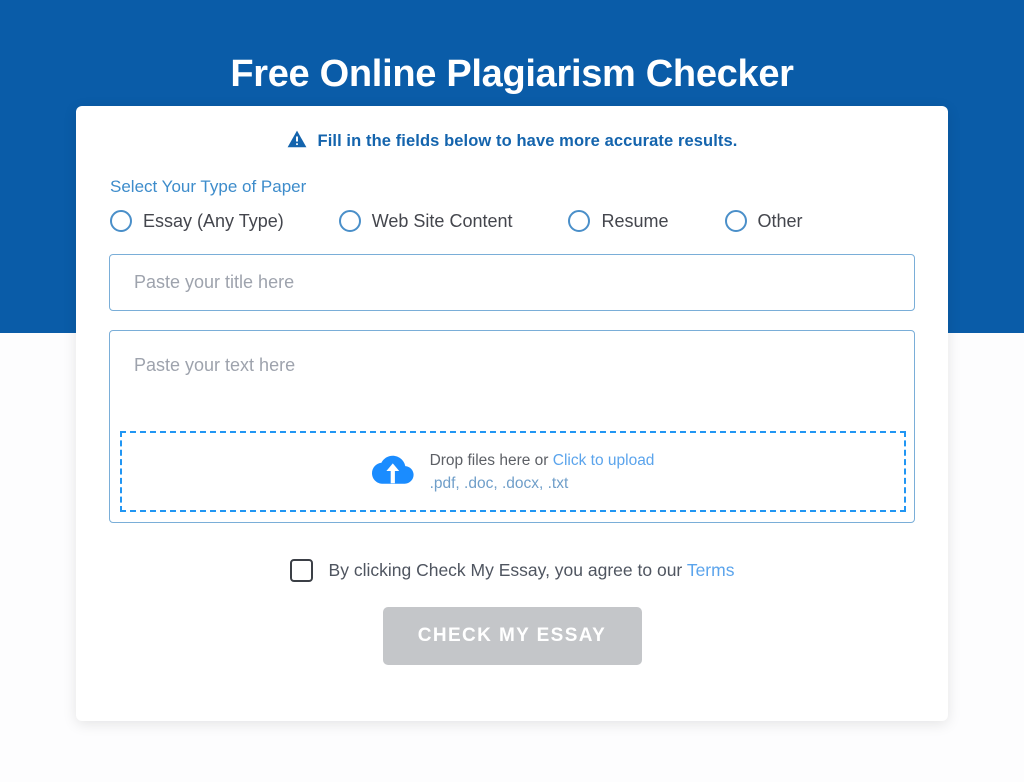  I want to click on radio-label-web-site-content: Web Site Content, so click(442, 220).